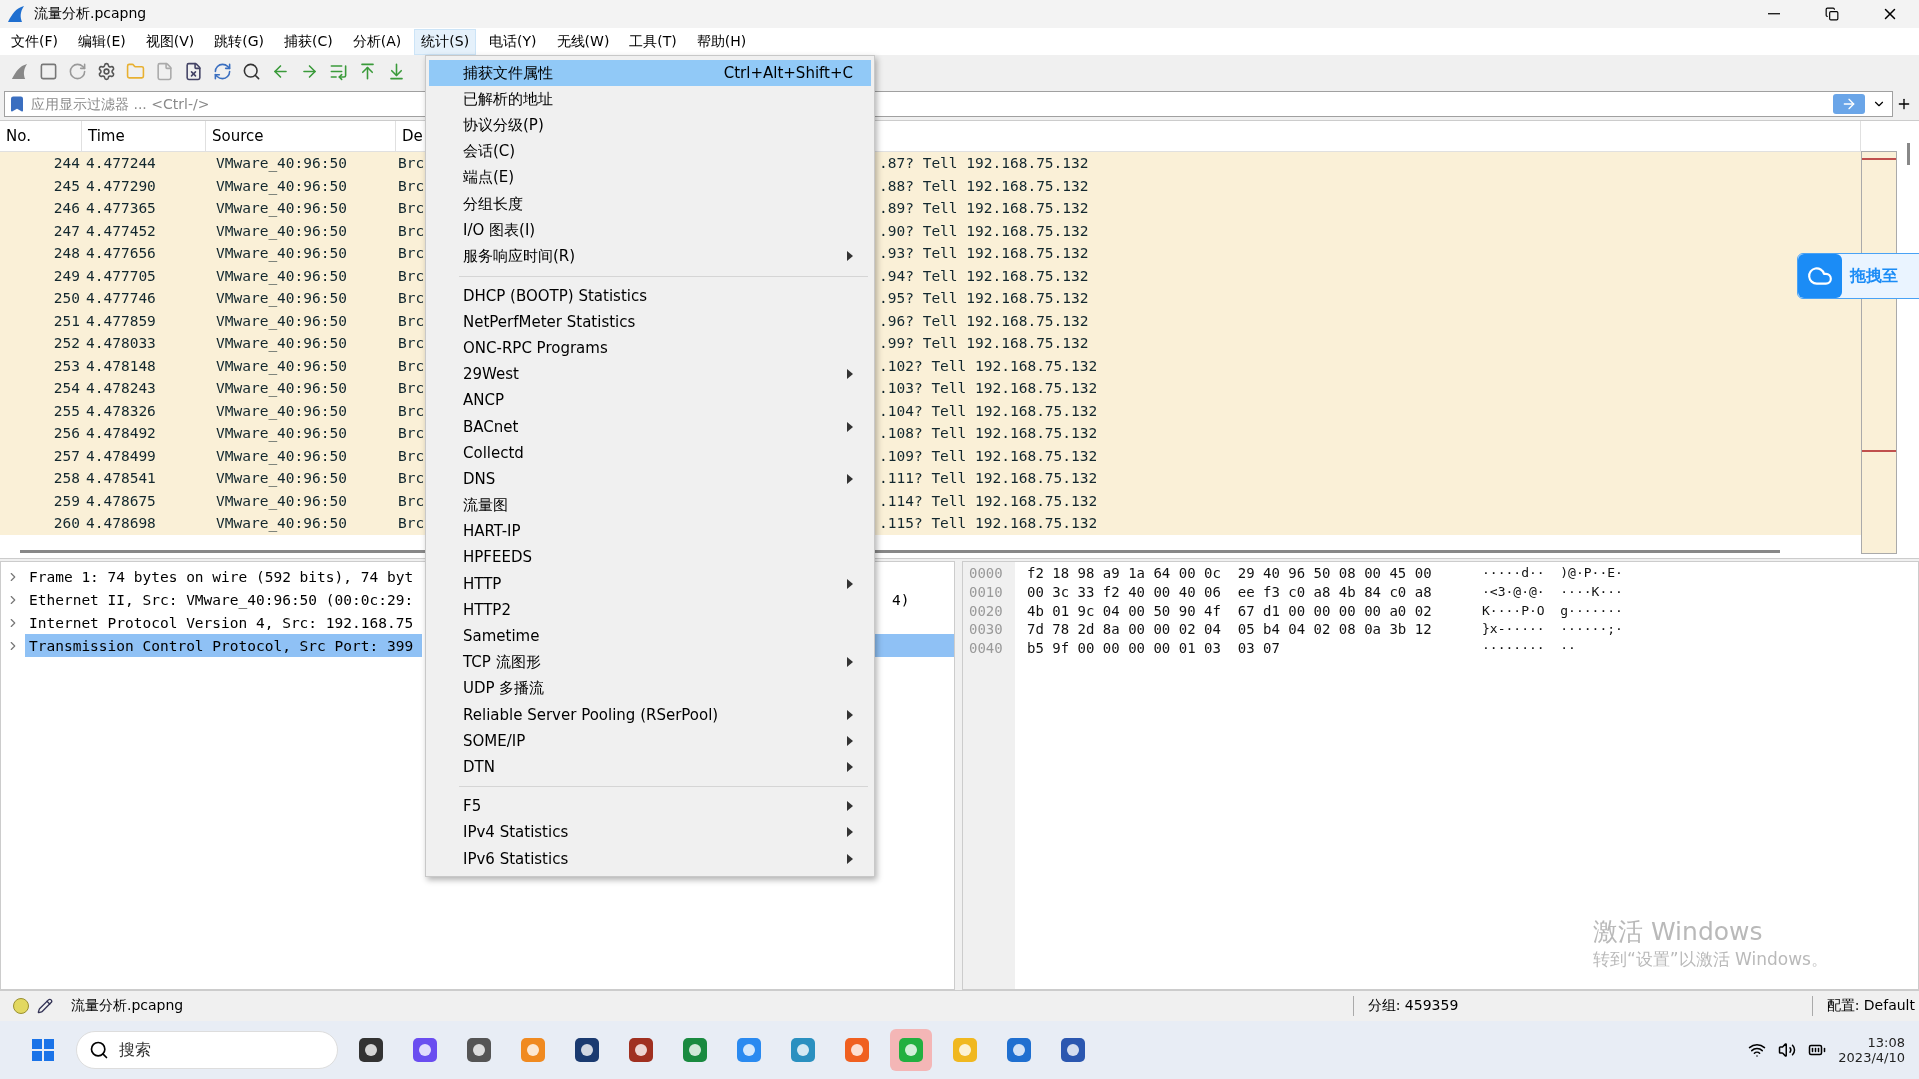  What do you see at coordinates (121, 253) in the screenshot?
I see `table-cell-text: 4.477656` at bounding box center [121, 253].